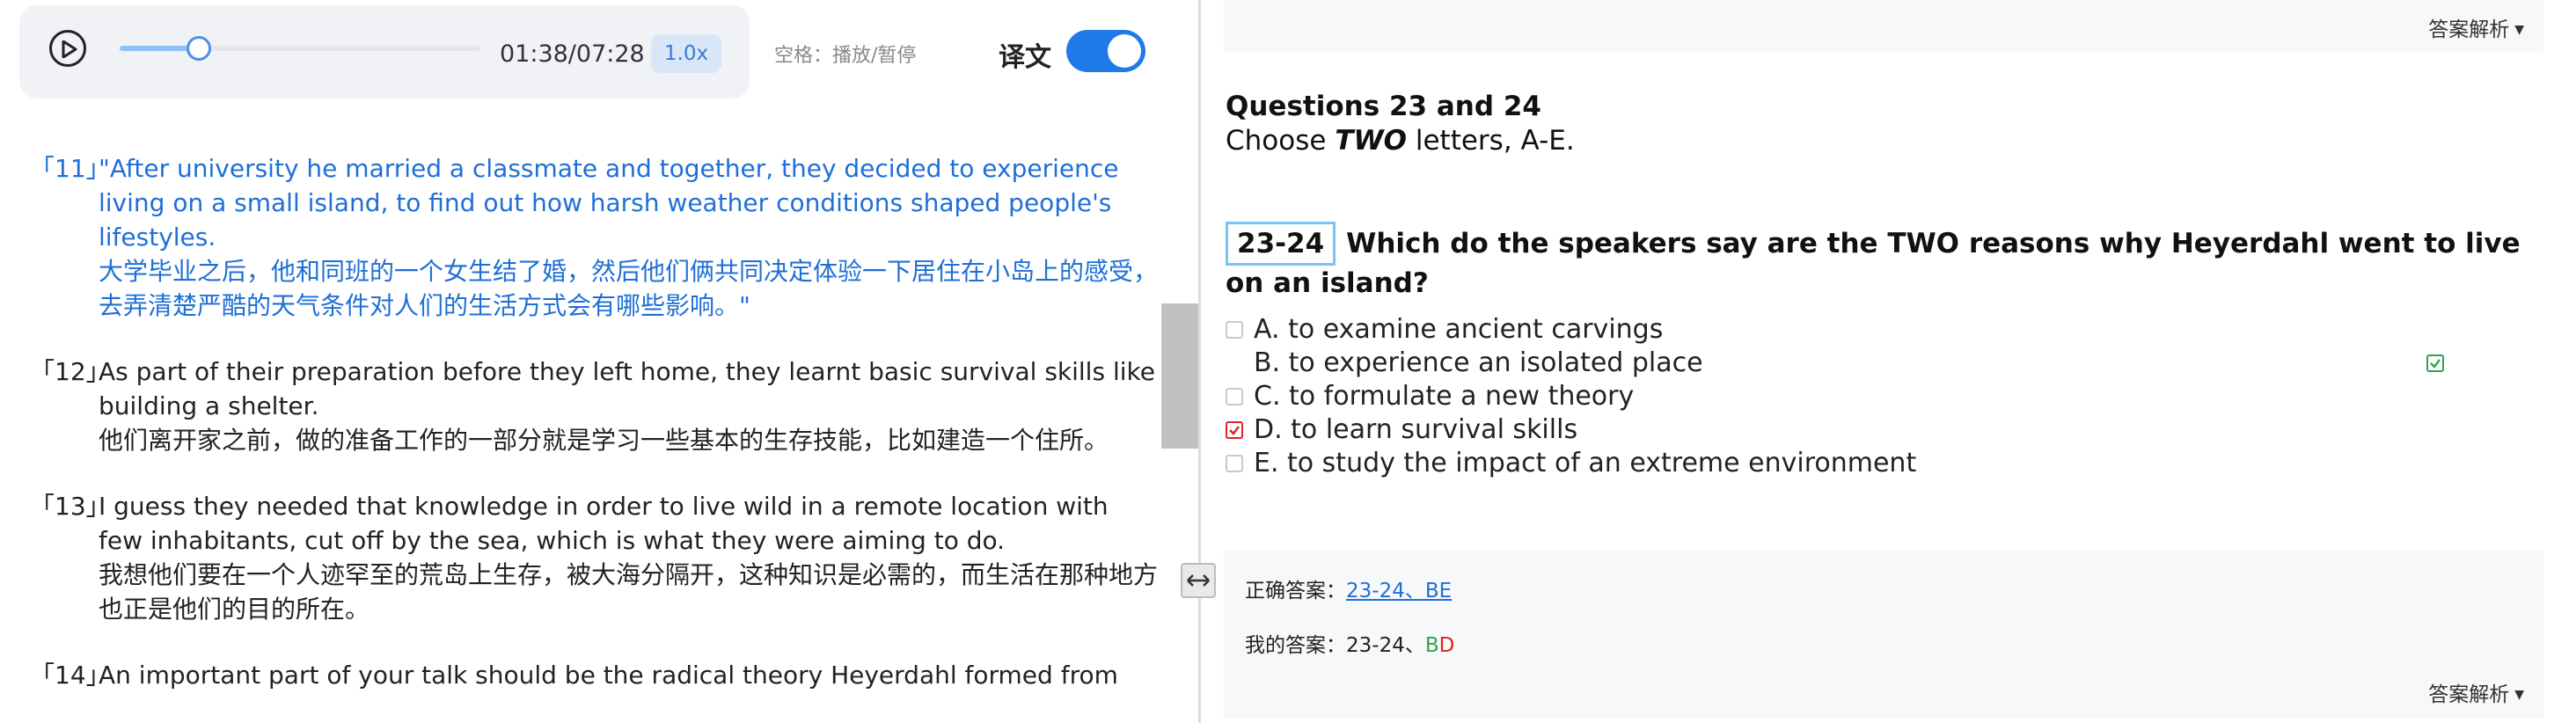 Image resolution: width=2576 pixels, height=723 pixels. I want to click on audio-player: 01:38/07:28 1.0x, so click(384, 52).